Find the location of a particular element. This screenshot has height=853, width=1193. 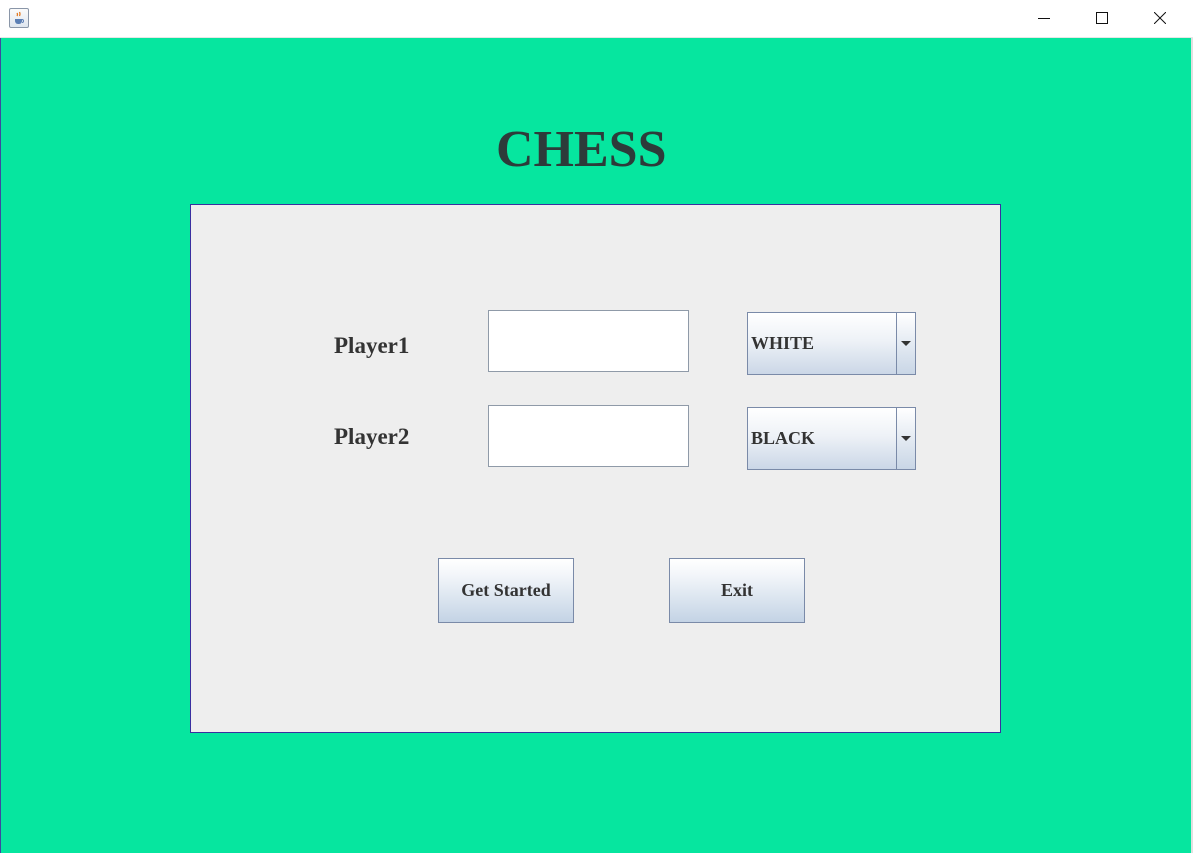

player2-color-value: BLACK is located at coordinates (783, 438).